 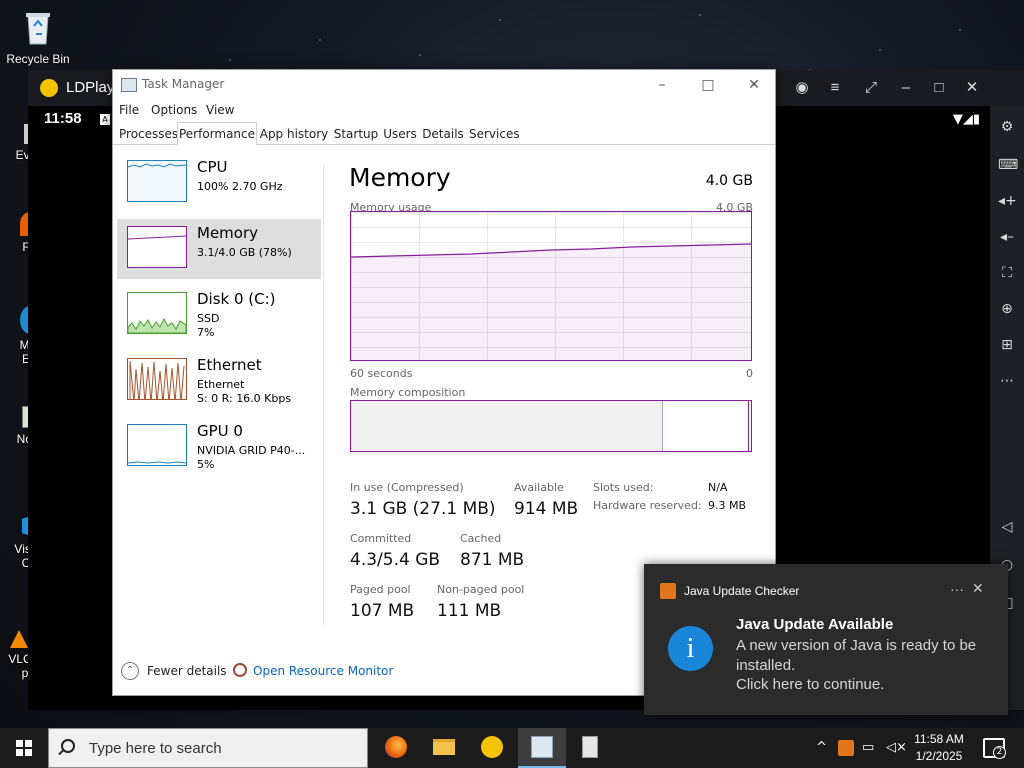 I want to click on close-button: ✕, so click(x=754, y=85).